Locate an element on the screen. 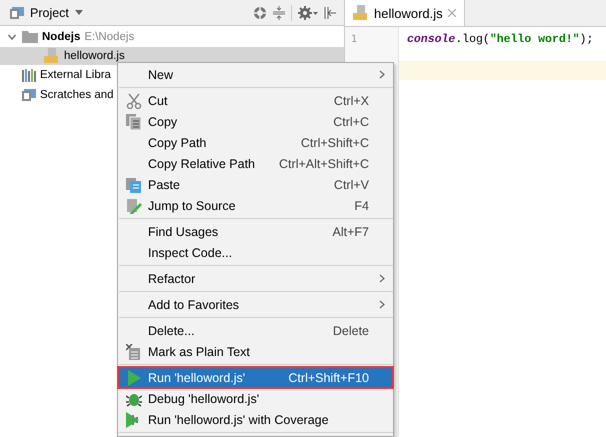 Image resolution: width=606 pixels, height=437 pixels. tree-label: Nodejs is located at coordinates (61, 37).